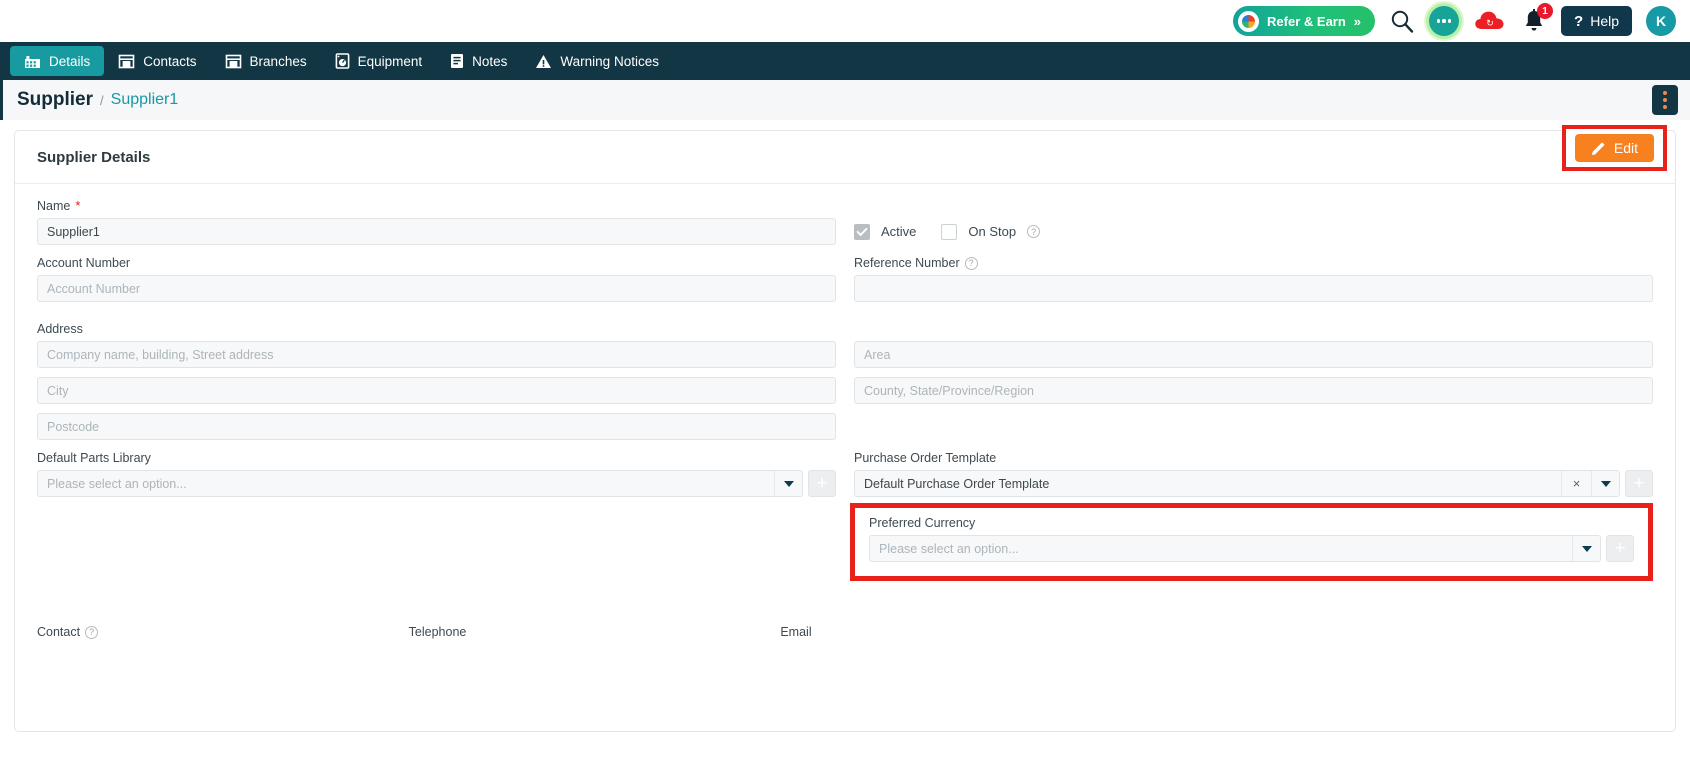 Image resolution: width=1690 pixels, height=763 pixels. I want to click on tab-label: Details, so click(70, 61).